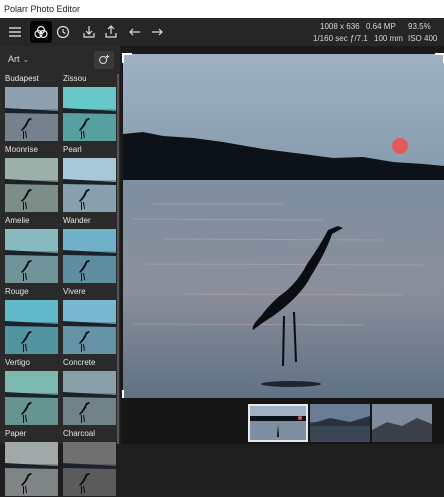 This screenshot has width=444, height=497. I want to click on filters-icon, so click(41, 32).